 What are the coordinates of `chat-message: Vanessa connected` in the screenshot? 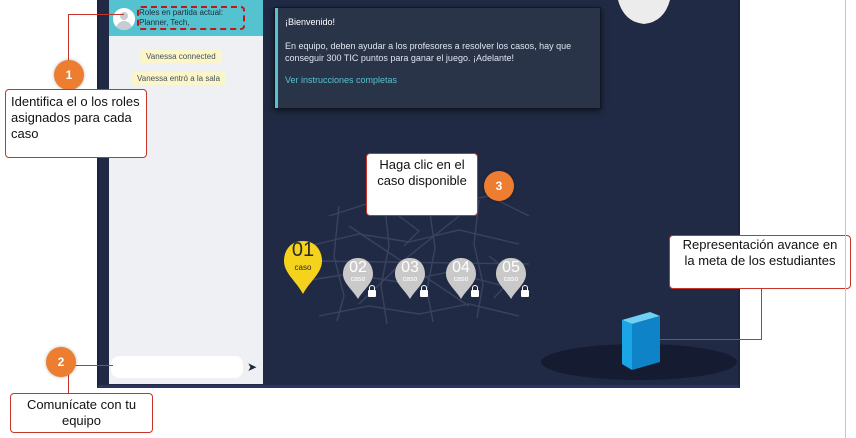 It's located at (181, 56).